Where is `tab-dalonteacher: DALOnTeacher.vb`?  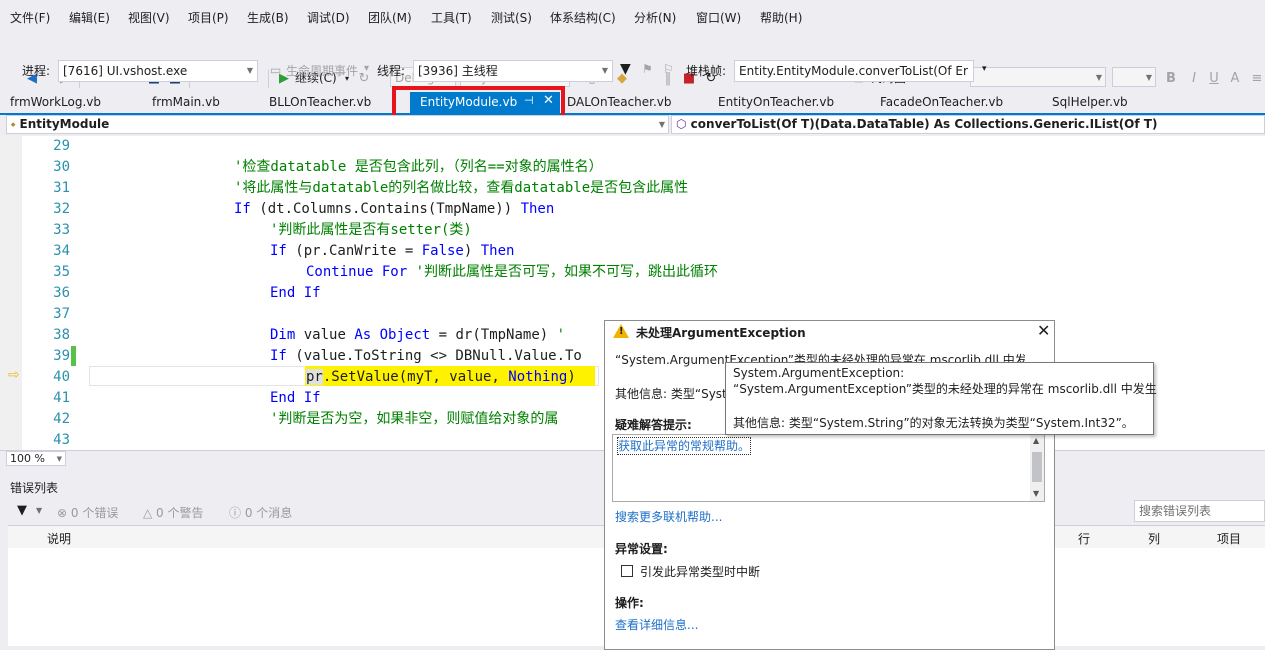 tab-dalonteacher: DALOnTeacher.vb is located at coordinates (619, 102).